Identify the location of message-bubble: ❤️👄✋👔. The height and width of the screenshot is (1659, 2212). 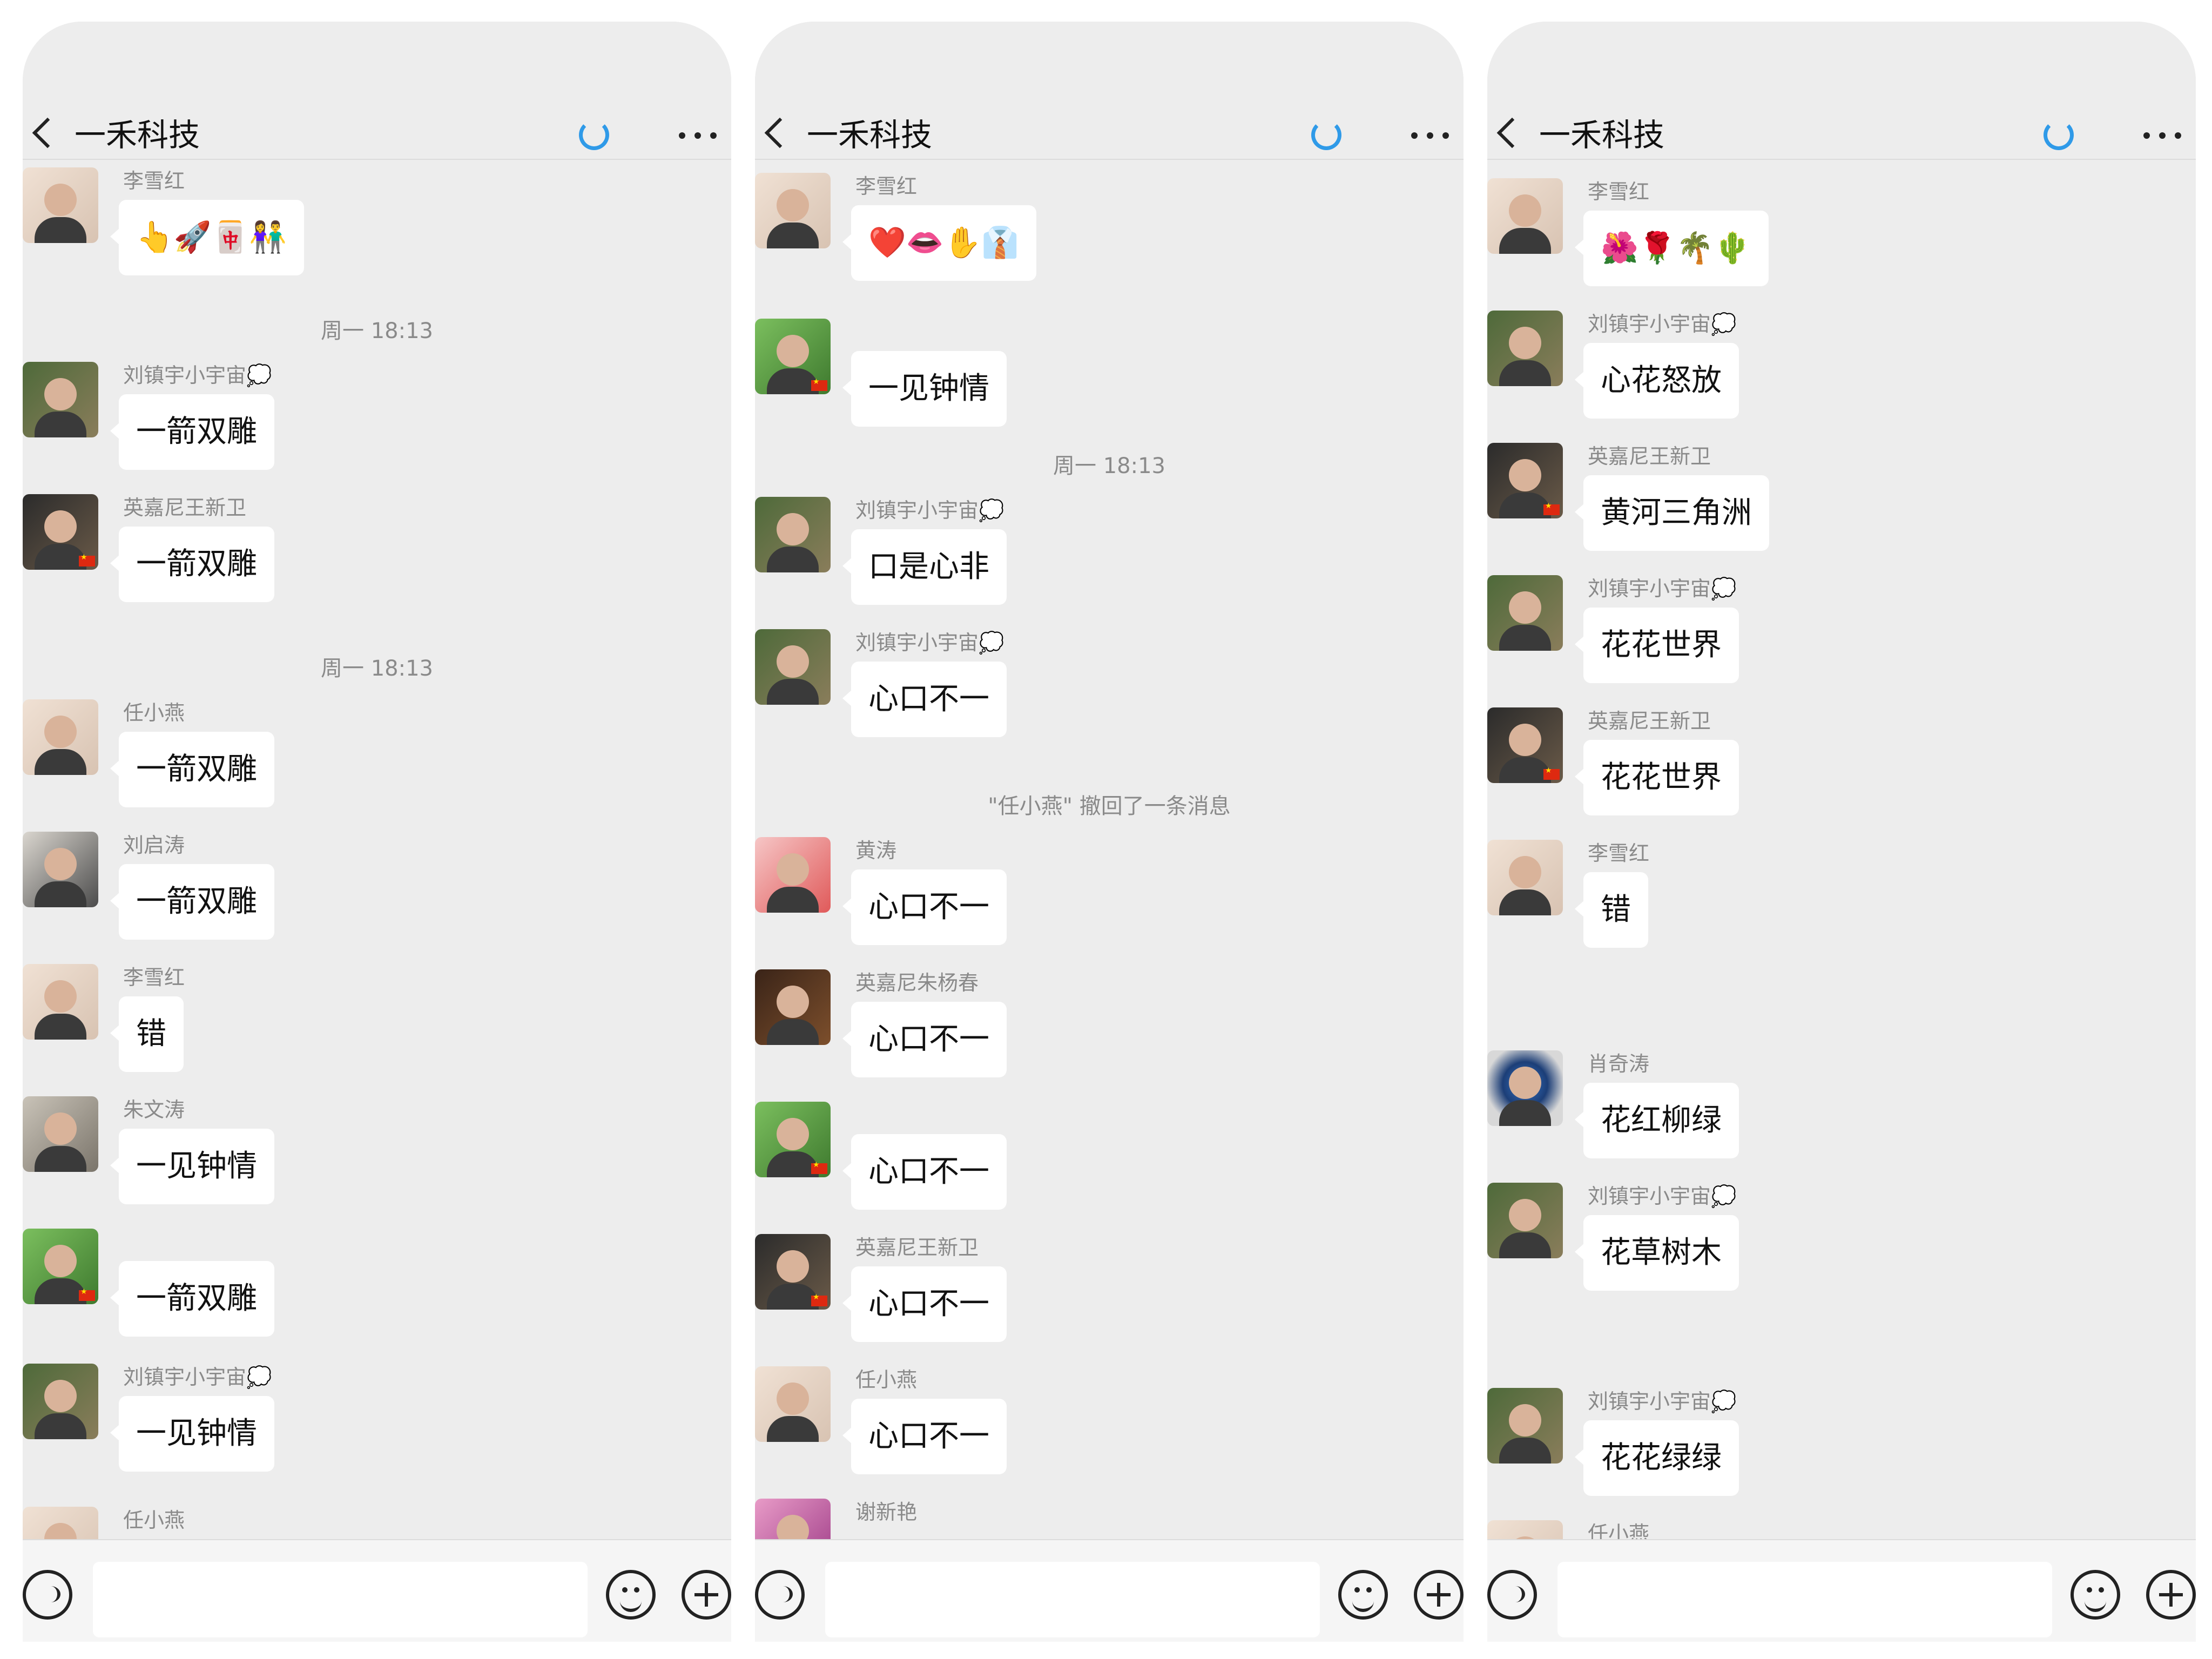
(939, 243).